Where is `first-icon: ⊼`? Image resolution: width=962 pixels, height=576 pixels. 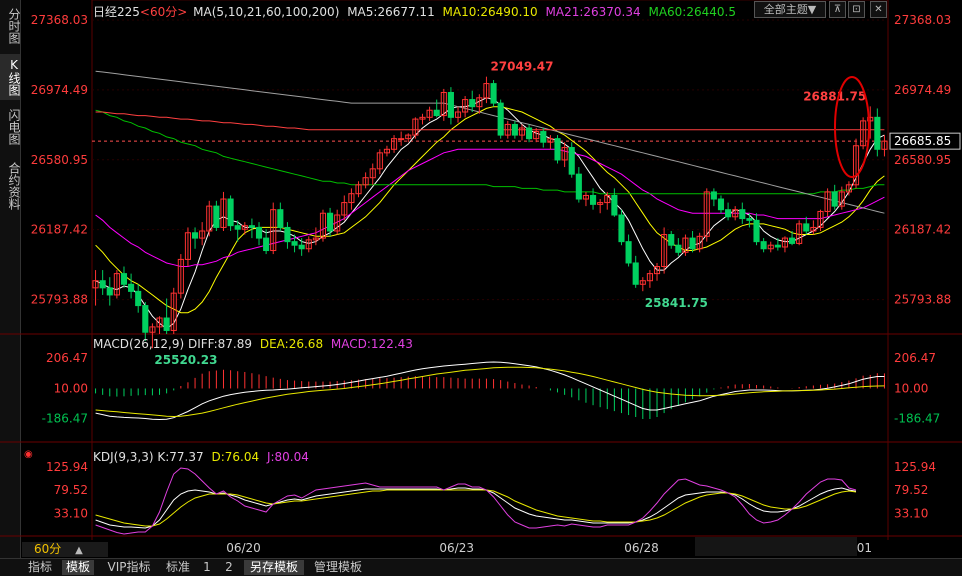 first-icon: ⊼ is located at coordinates (837, 9).